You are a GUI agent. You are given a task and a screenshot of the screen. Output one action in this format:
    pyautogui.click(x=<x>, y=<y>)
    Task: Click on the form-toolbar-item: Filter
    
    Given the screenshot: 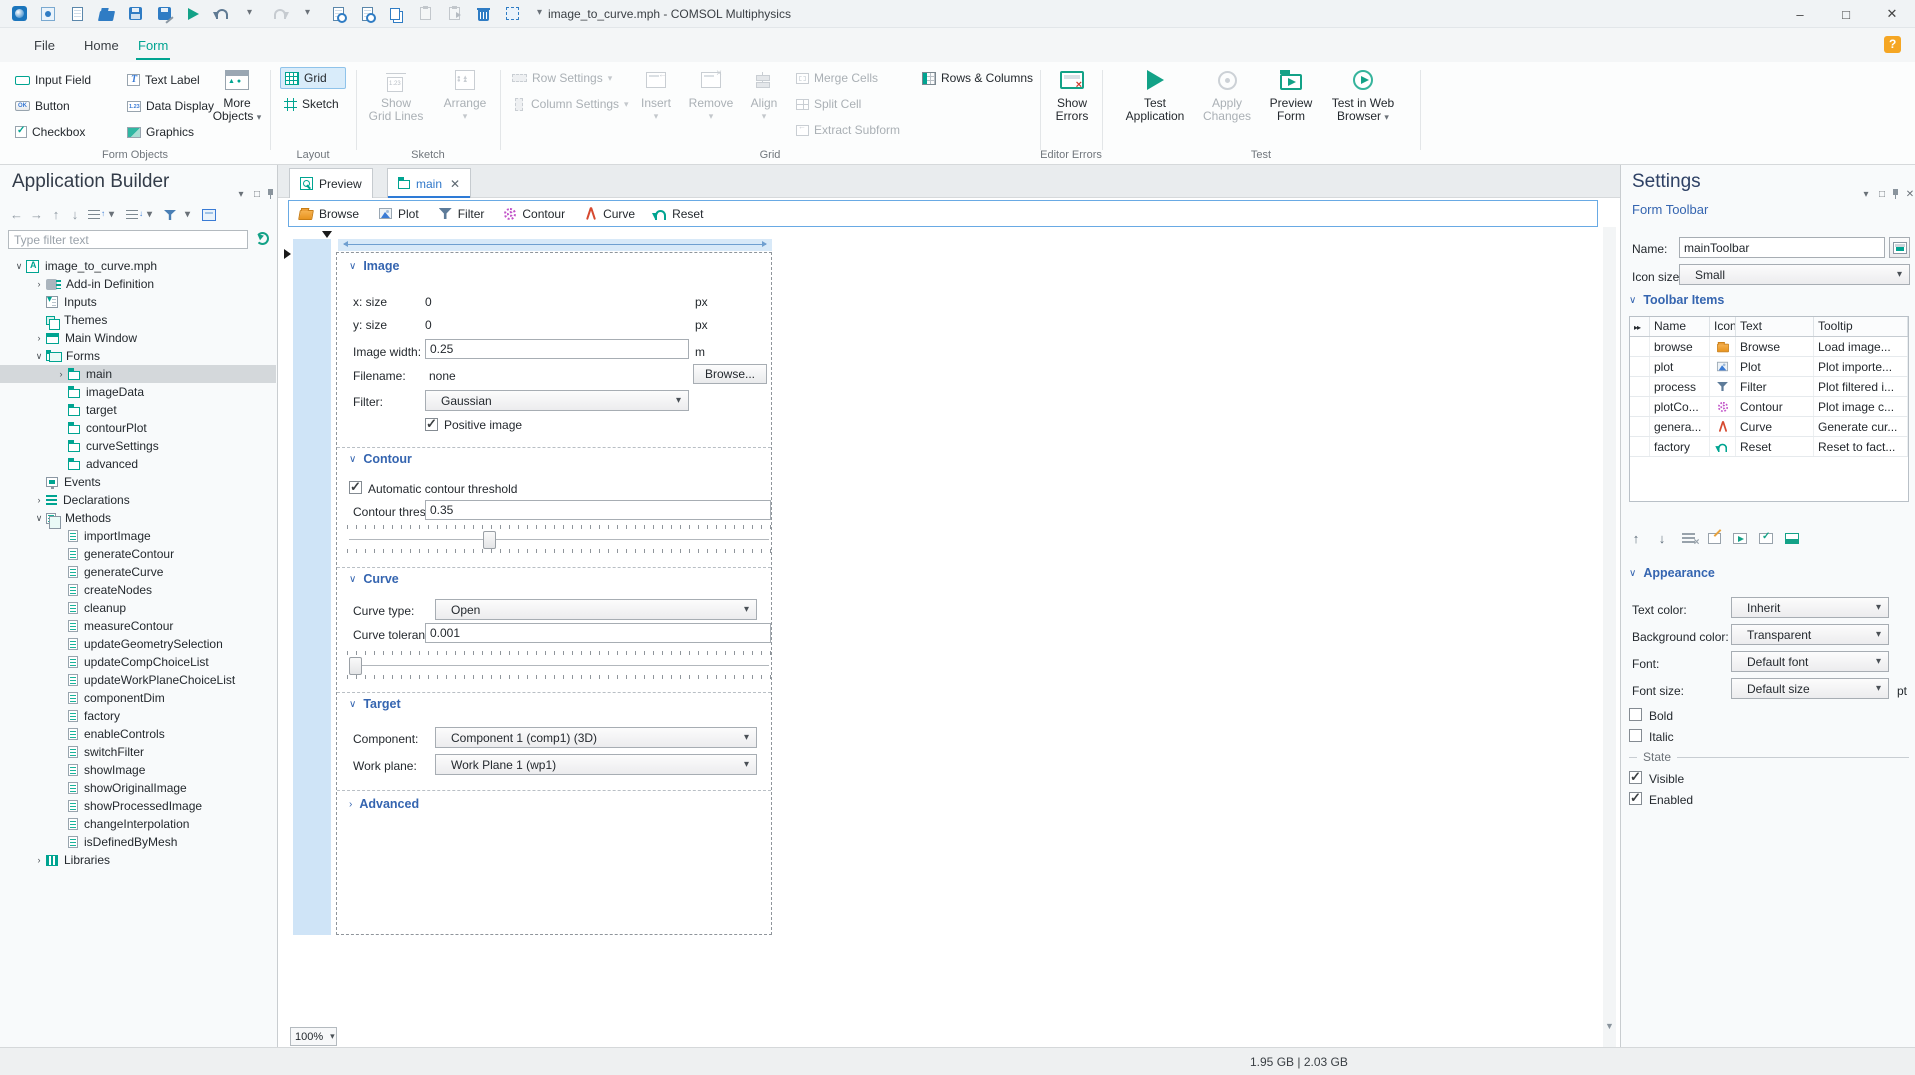 What is the action you would take?
    pyautogui.click(x=461, y=214)
    